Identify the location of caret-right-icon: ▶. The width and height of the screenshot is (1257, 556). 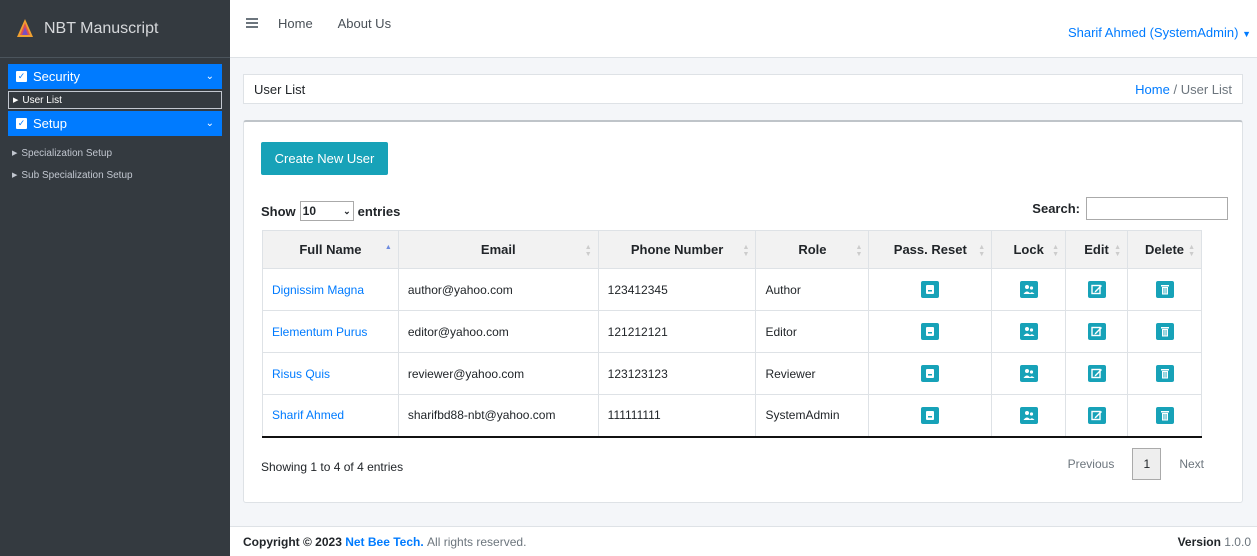
(16, 100).